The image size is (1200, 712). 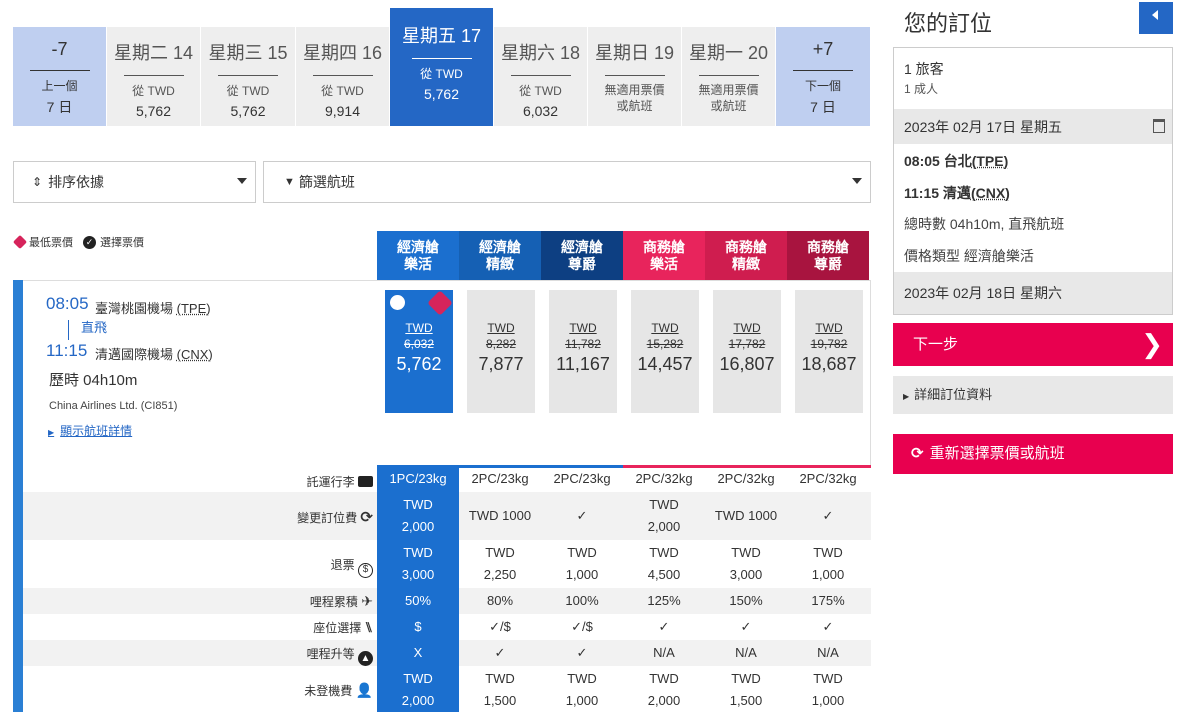 I want to click on row-label-text: 退票, so click(x=342, y=565).